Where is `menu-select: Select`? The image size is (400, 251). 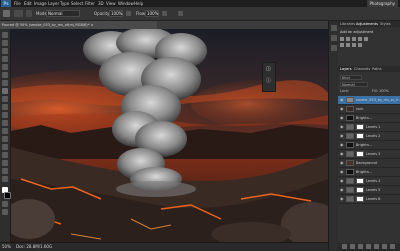
menu-select: Select is located at coordinates (77, 3).